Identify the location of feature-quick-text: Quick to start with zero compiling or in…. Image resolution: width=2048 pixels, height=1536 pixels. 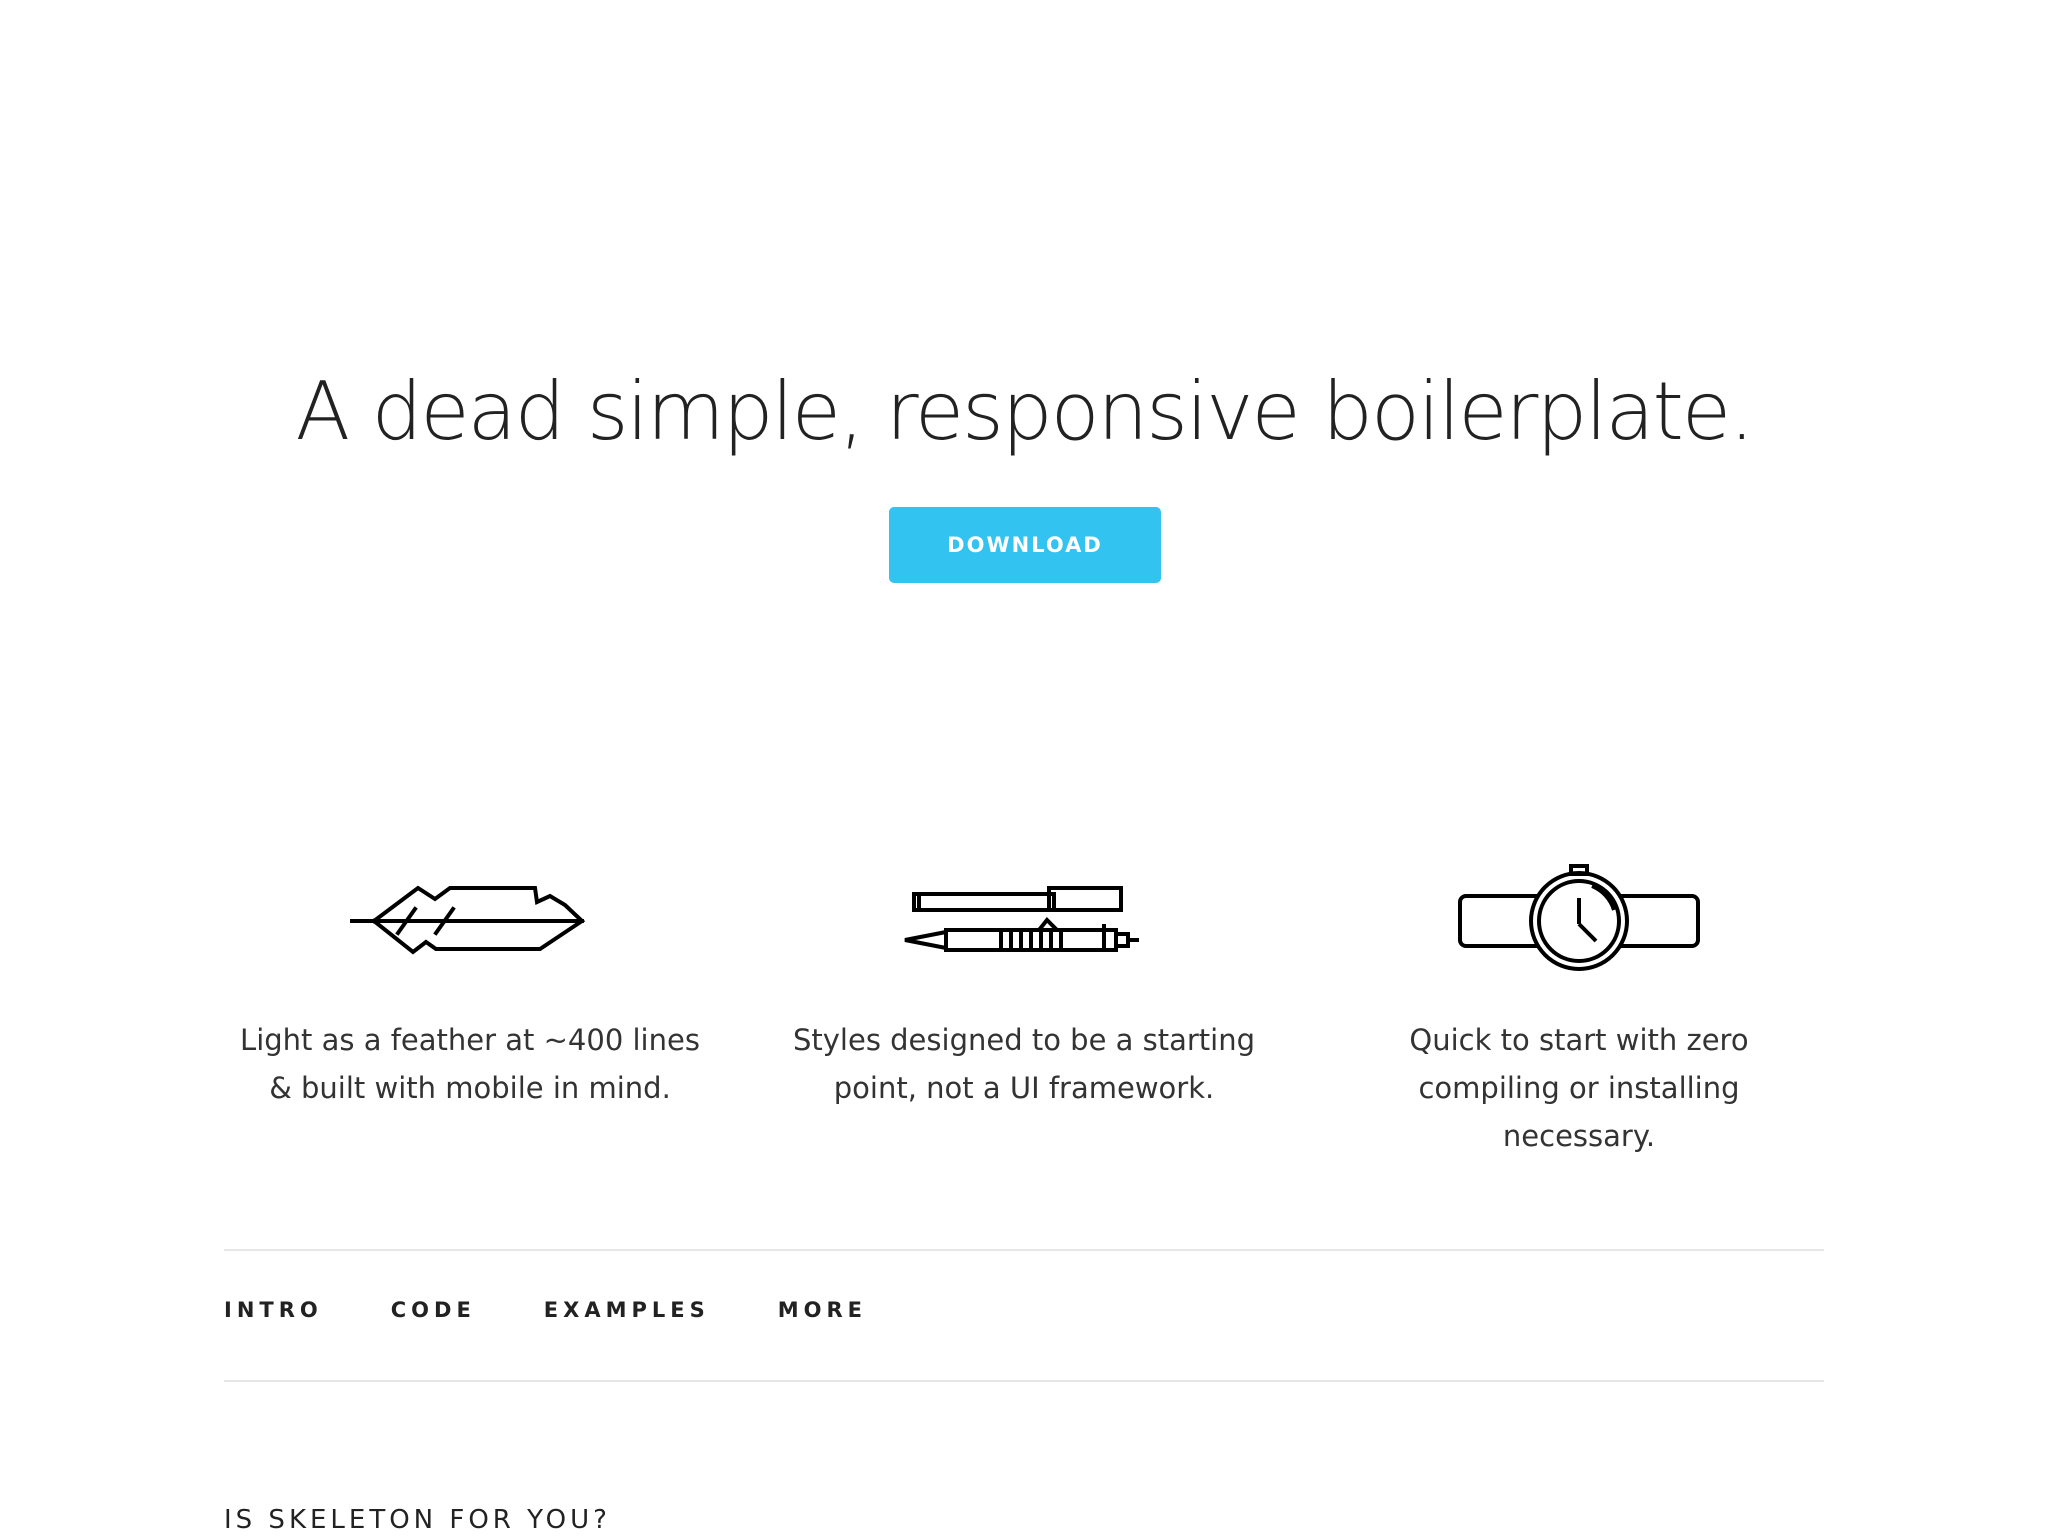
(1579, 1088).